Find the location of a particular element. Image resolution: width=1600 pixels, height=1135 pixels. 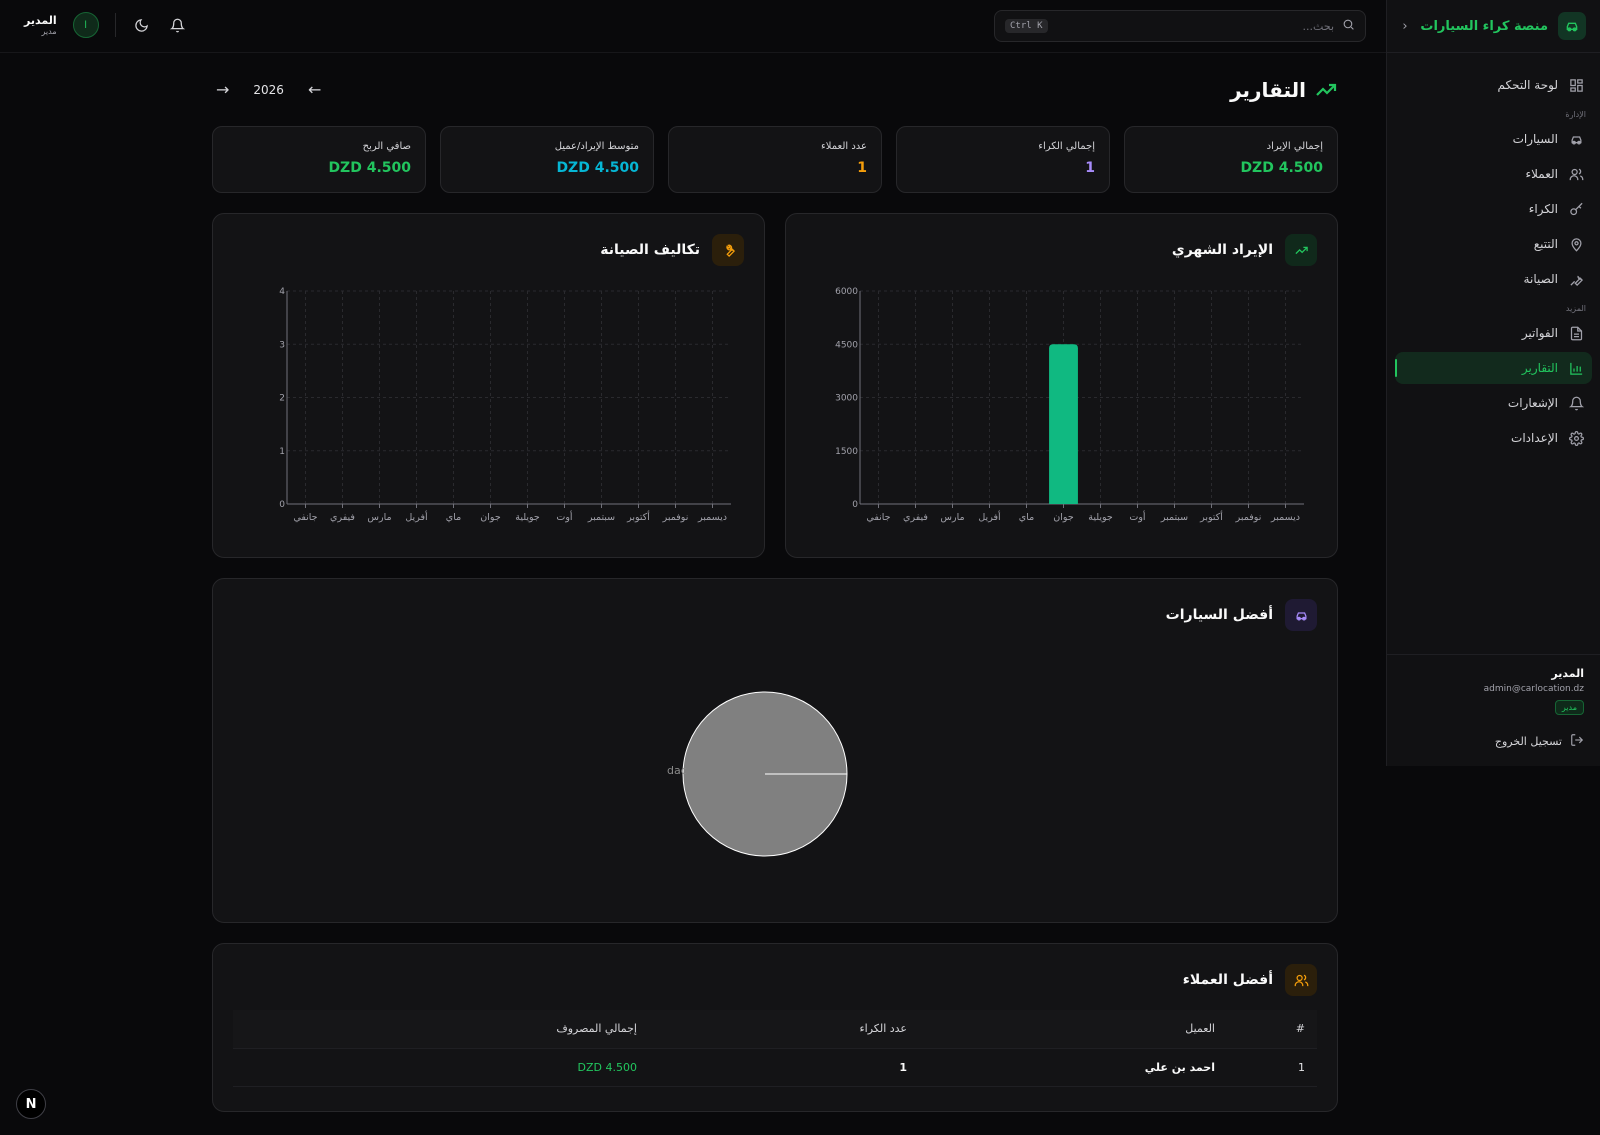

top-cars-pie-chart: dac is located at coordinates (757, 774).